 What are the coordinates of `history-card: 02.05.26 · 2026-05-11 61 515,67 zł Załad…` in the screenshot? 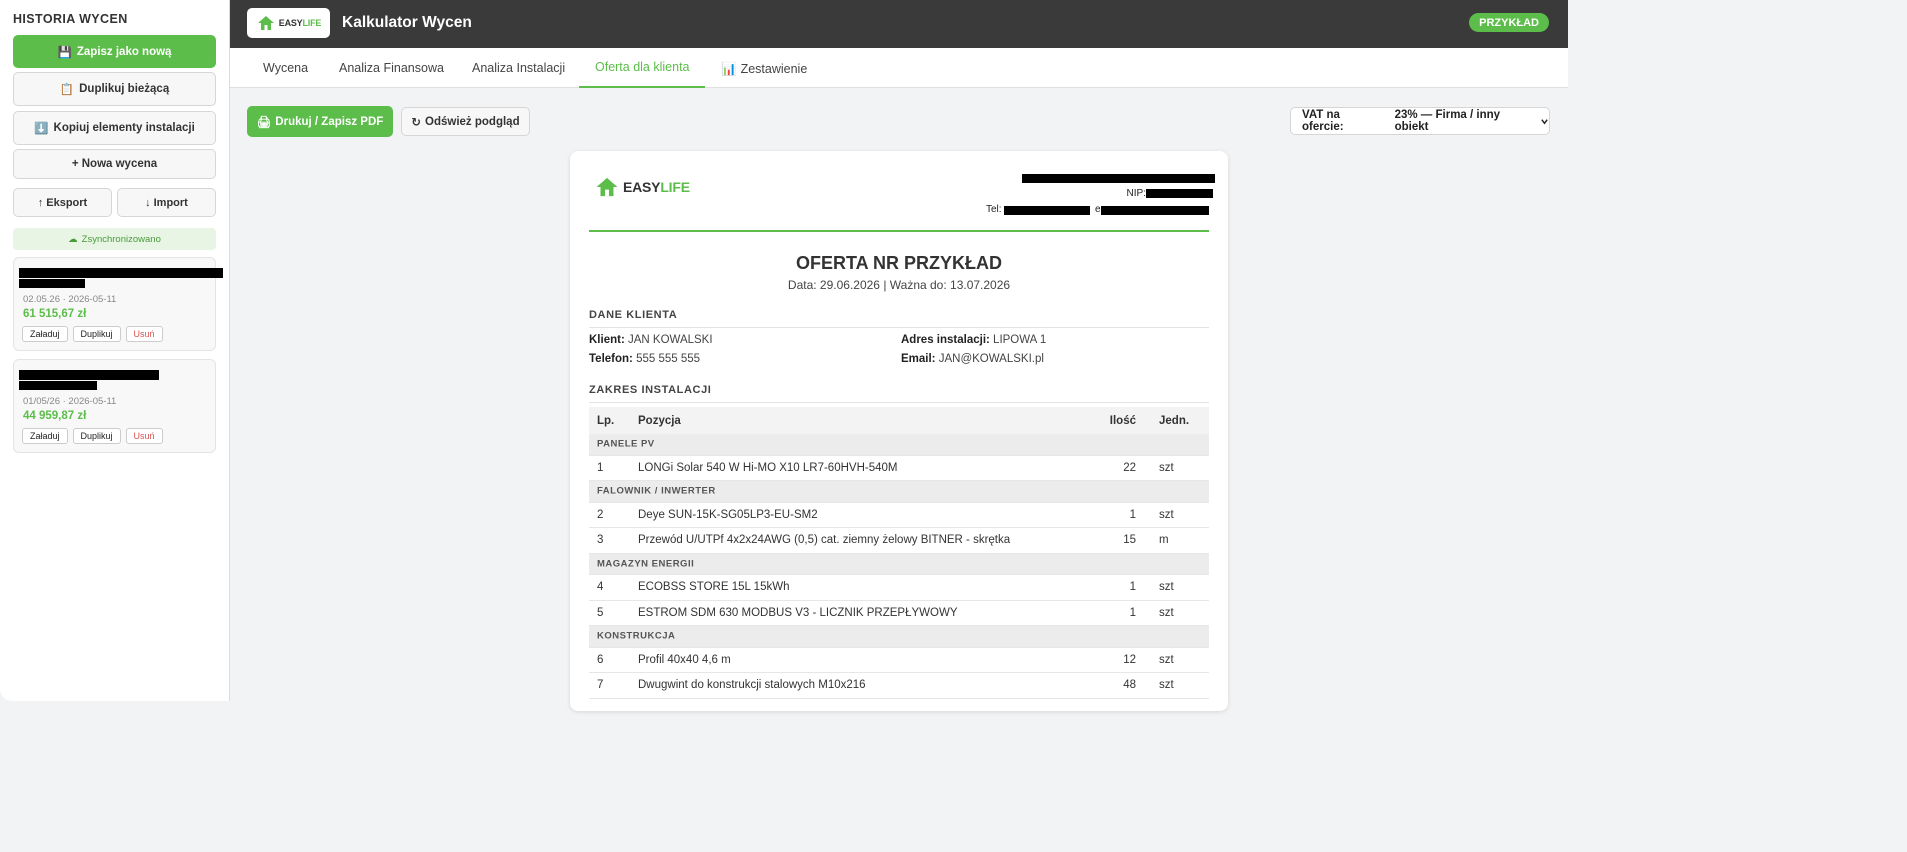 It's located at (118, 304).